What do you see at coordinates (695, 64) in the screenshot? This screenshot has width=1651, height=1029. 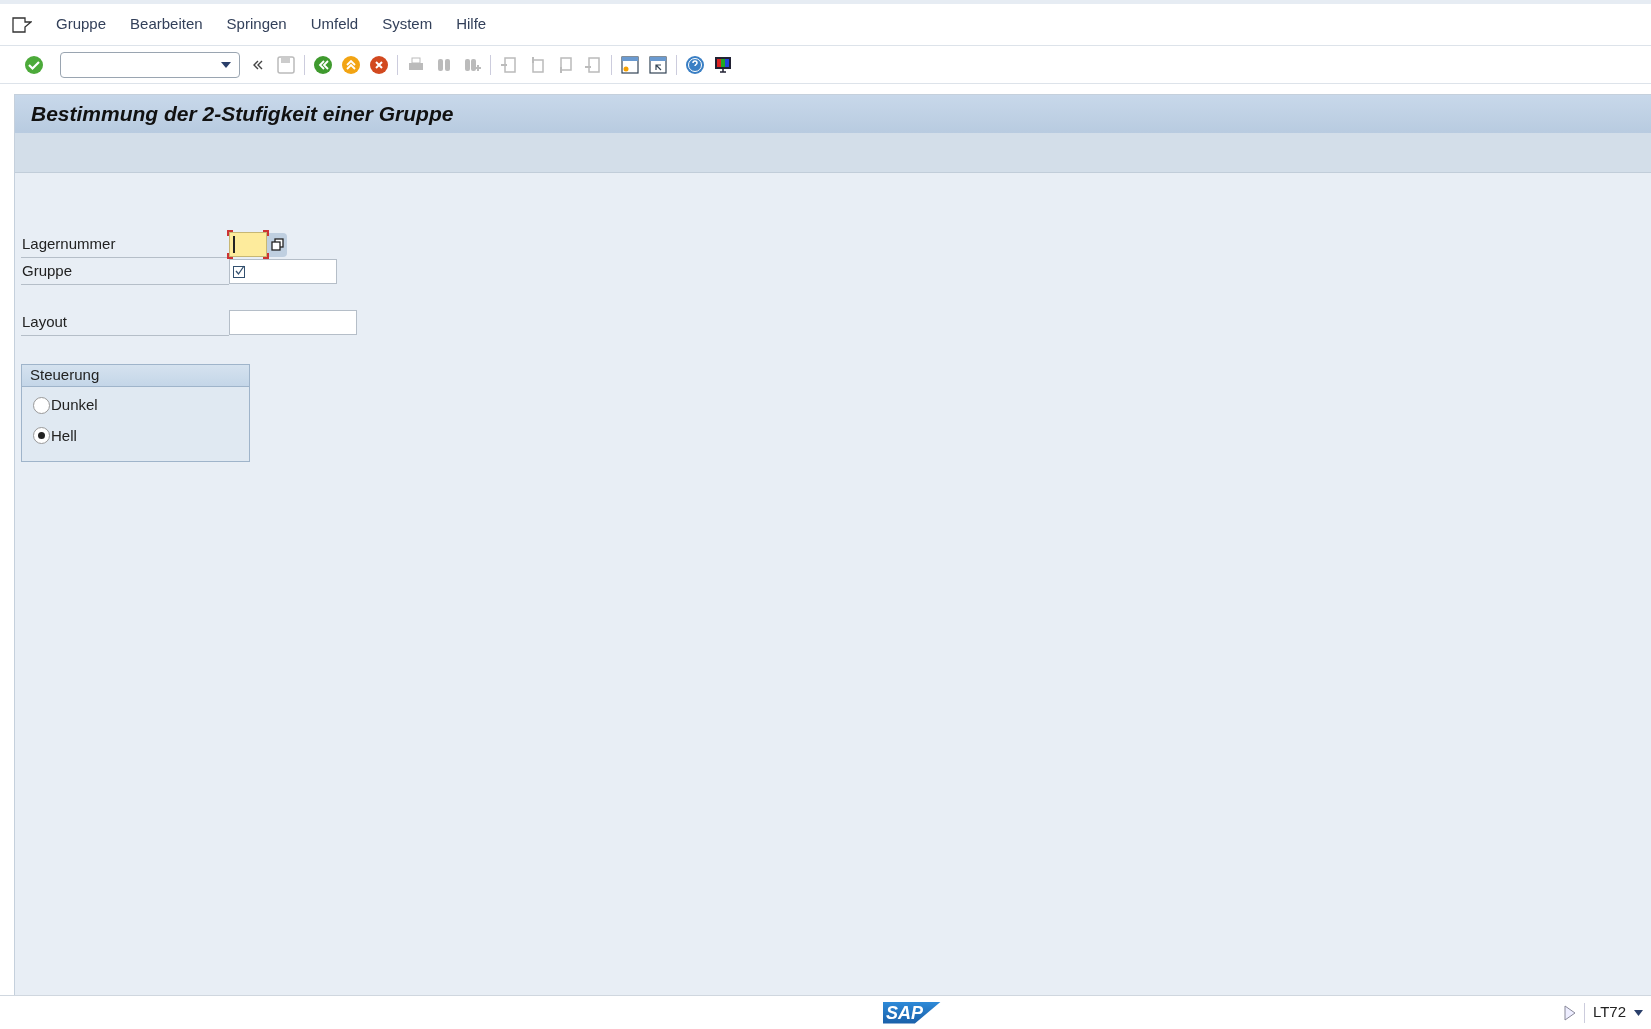 I see `help-icon` at bounding box center [695, 64].